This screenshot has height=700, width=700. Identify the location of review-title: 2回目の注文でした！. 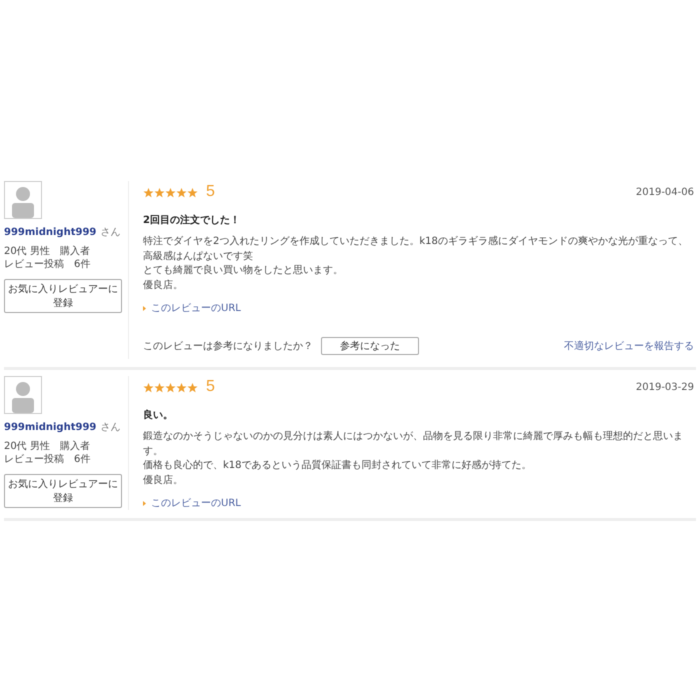
(192, 220).